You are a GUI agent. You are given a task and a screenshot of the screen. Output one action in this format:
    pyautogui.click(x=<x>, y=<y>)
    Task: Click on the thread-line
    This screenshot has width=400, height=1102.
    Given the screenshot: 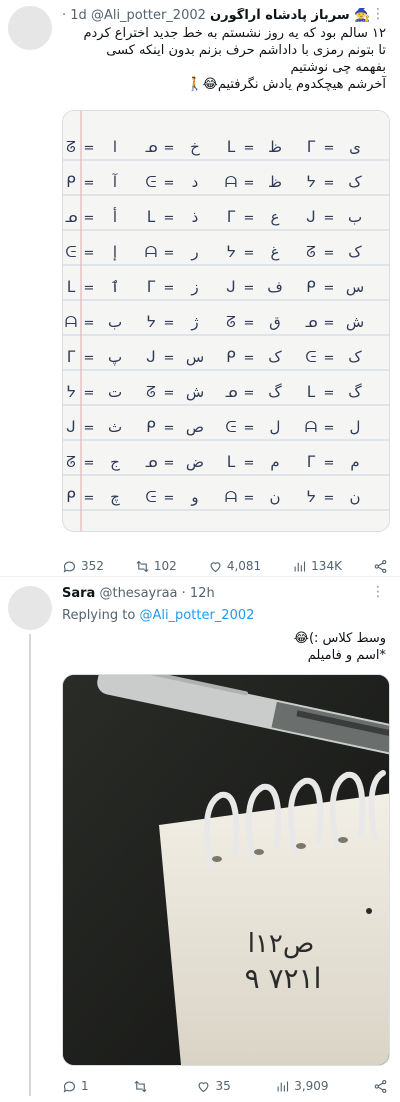 What is the action you would take?
    pyautogui.click(x=30, y=865)
    